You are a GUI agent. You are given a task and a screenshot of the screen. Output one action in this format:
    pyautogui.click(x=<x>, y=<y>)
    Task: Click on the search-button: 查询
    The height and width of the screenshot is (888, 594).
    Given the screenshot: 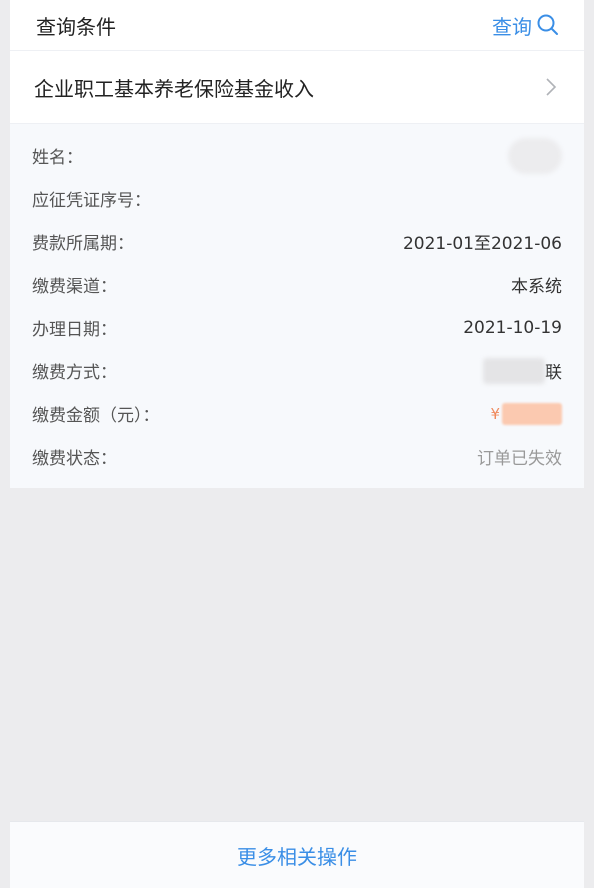 What is the action you would take?
    pyautogui.click(x=526, y=25)
    